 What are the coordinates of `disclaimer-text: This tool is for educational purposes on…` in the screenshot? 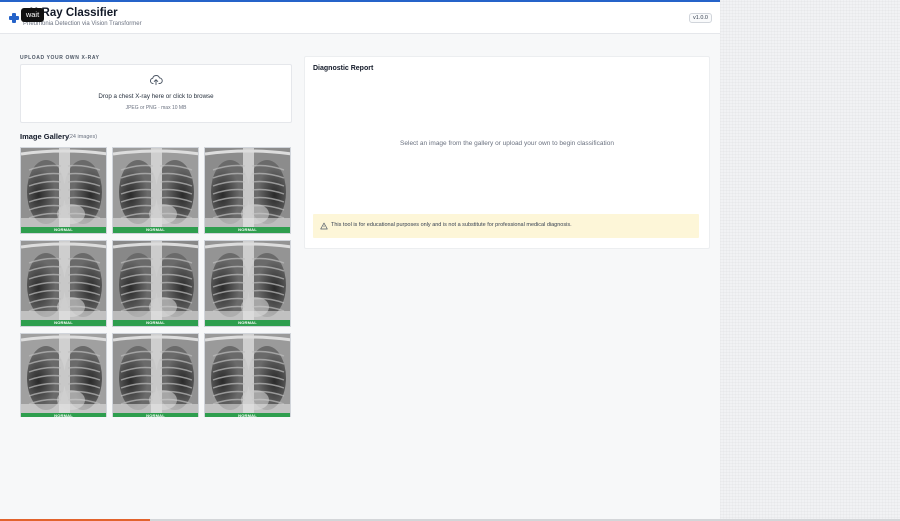 It's located at (451, 225).